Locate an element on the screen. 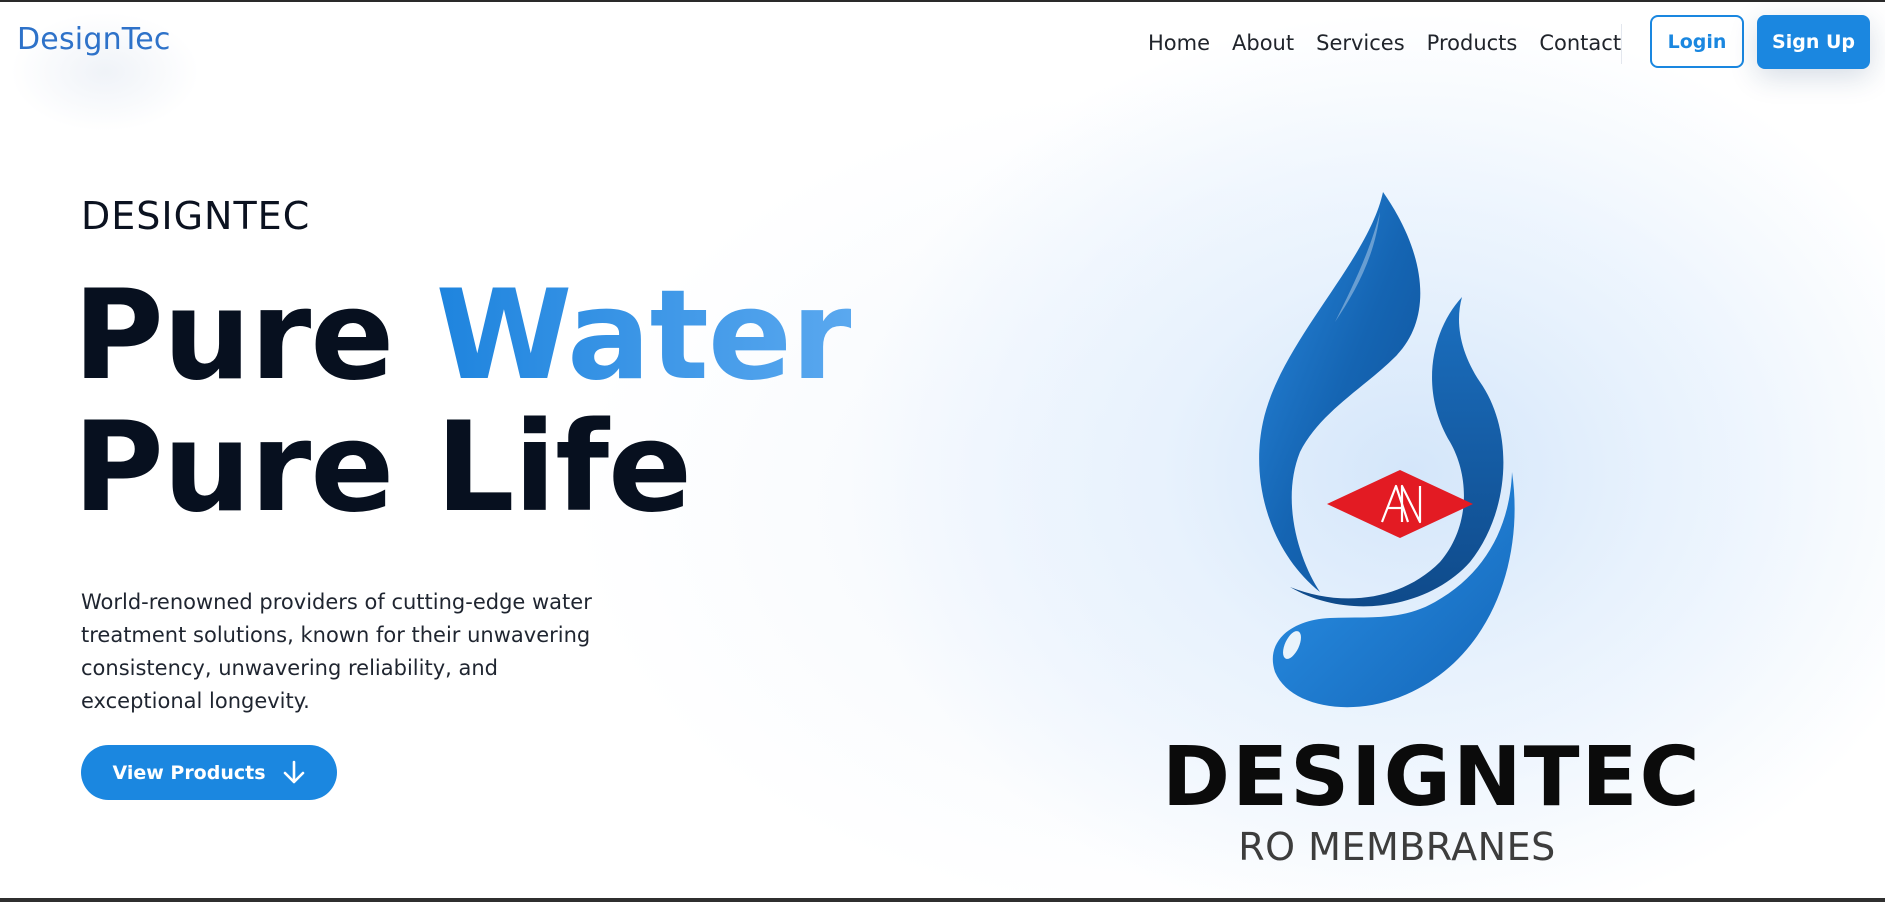 This screenshot has width=1885, height=902. nav-link-about: About is located at coordinates (1263, 43).